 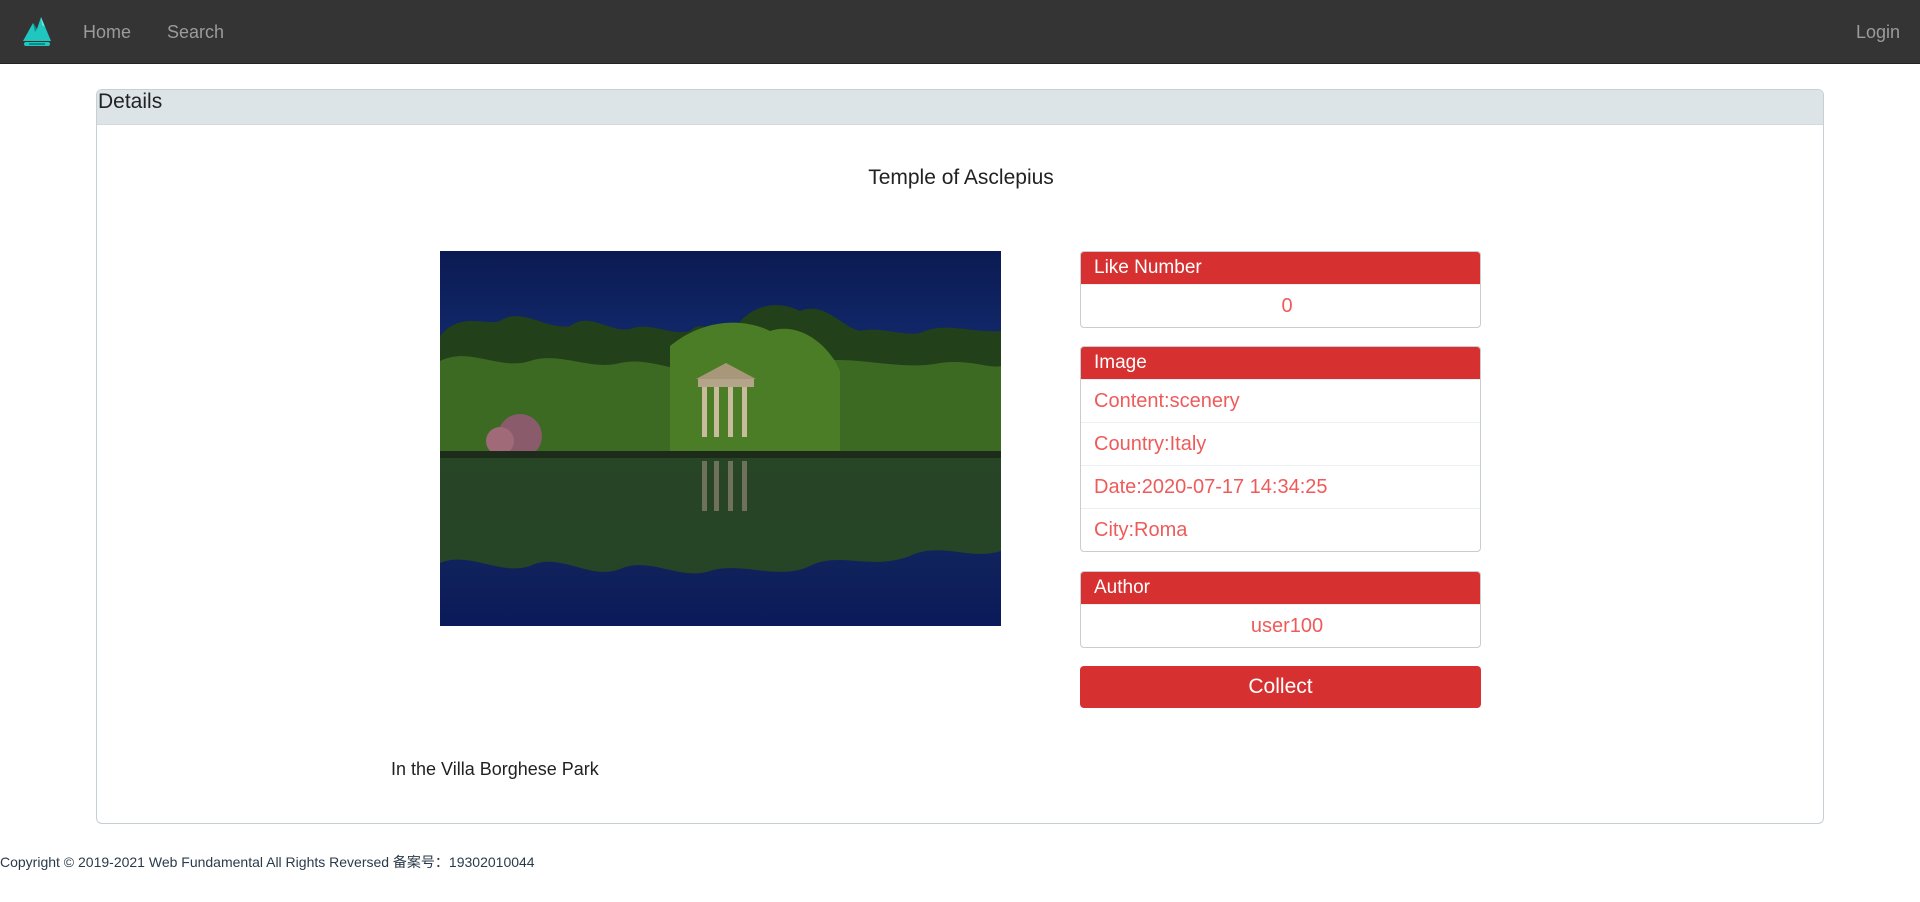 I want to click on card-header: Details, so click(x=960, y=107).